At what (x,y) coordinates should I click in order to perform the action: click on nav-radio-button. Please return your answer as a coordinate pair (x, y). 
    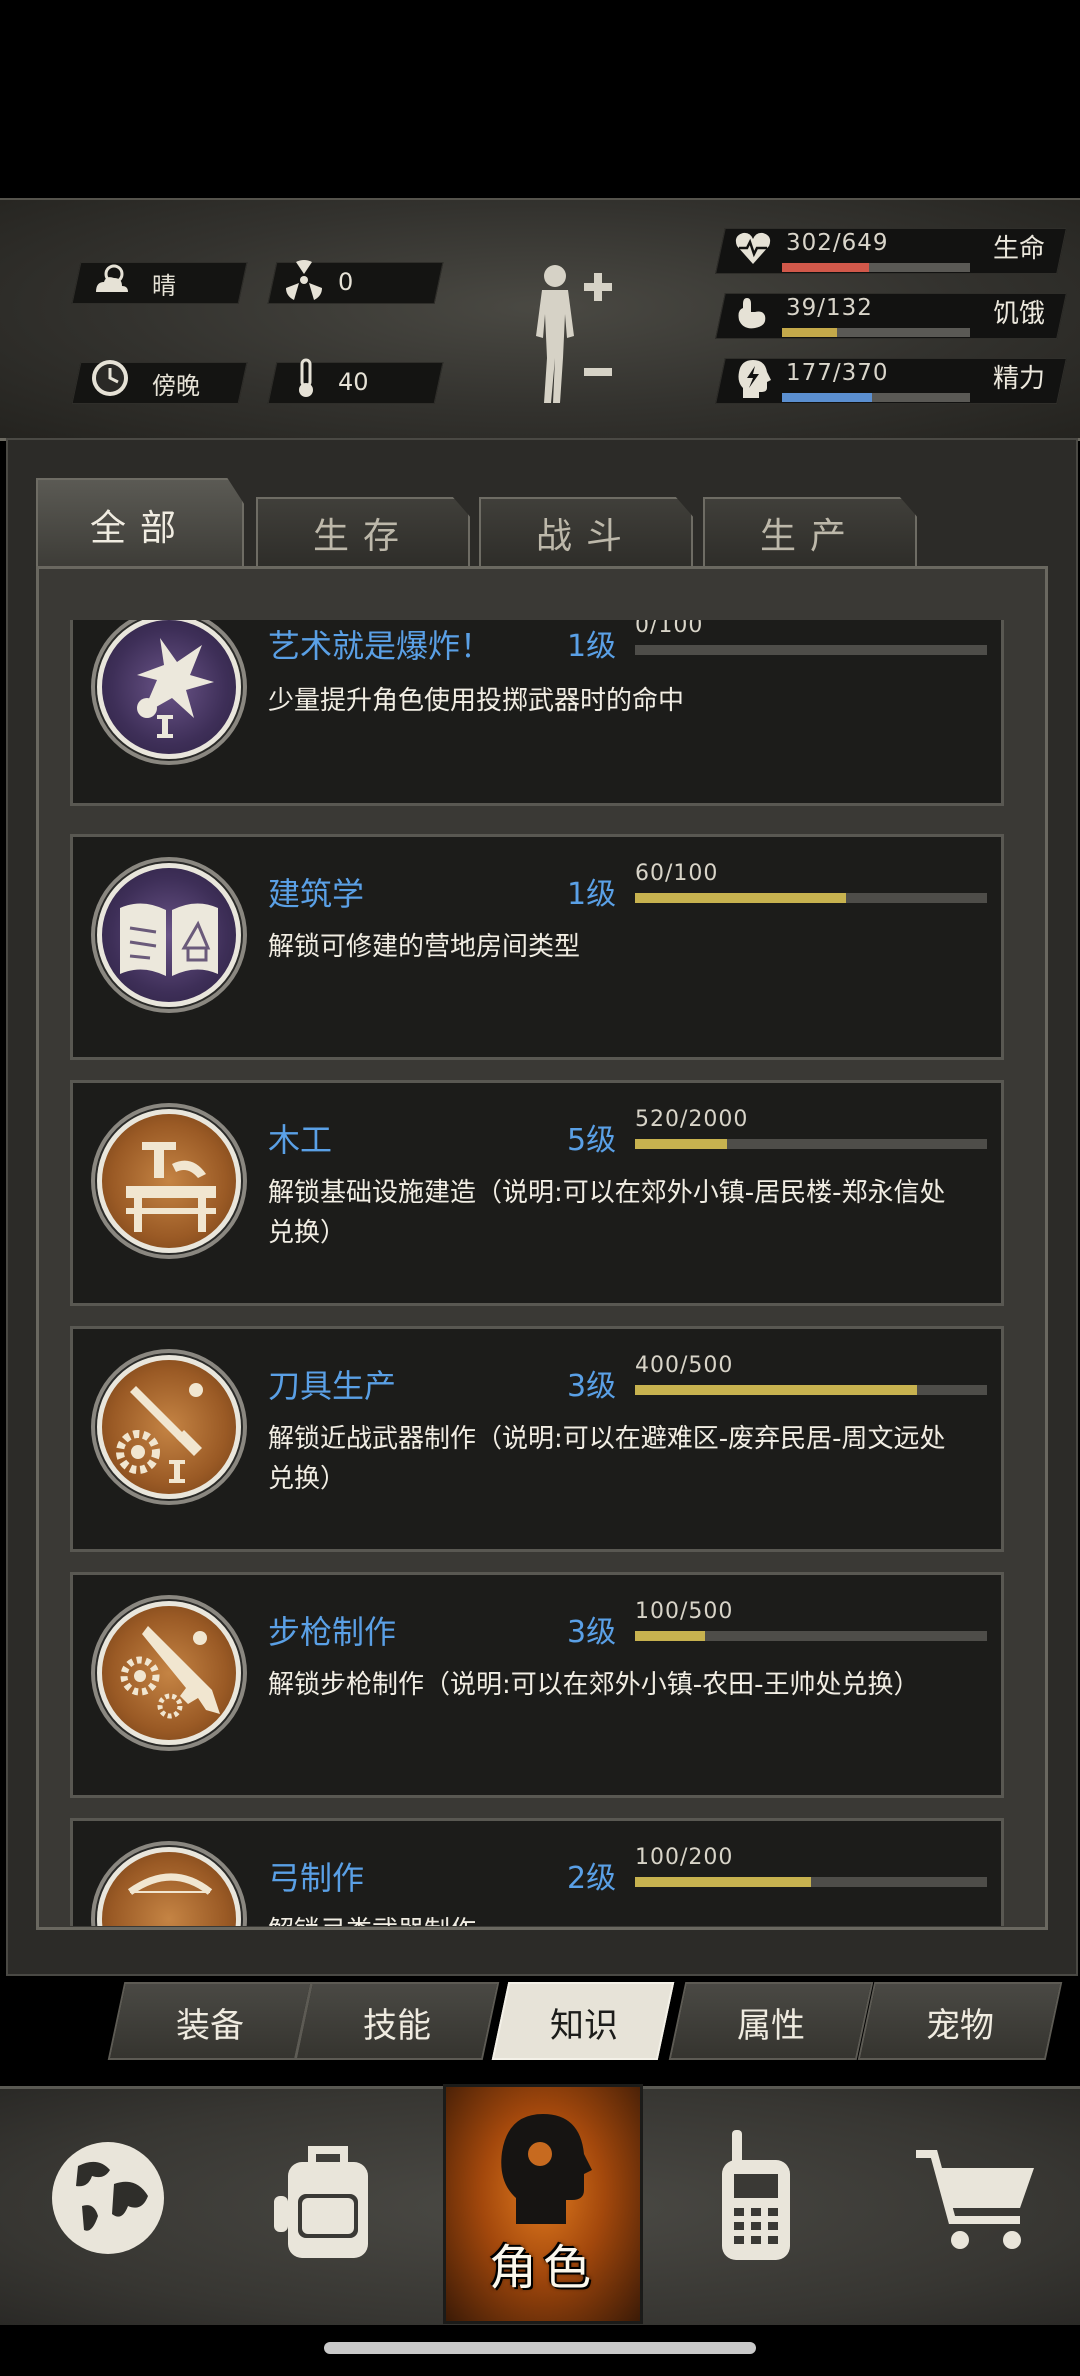
    Looking at the image, I should click on (756, 2204).